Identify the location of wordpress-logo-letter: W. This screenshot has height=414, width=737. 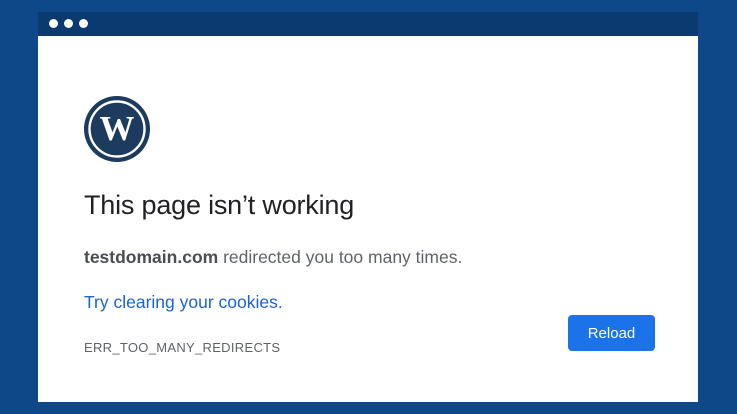
(117, 128).